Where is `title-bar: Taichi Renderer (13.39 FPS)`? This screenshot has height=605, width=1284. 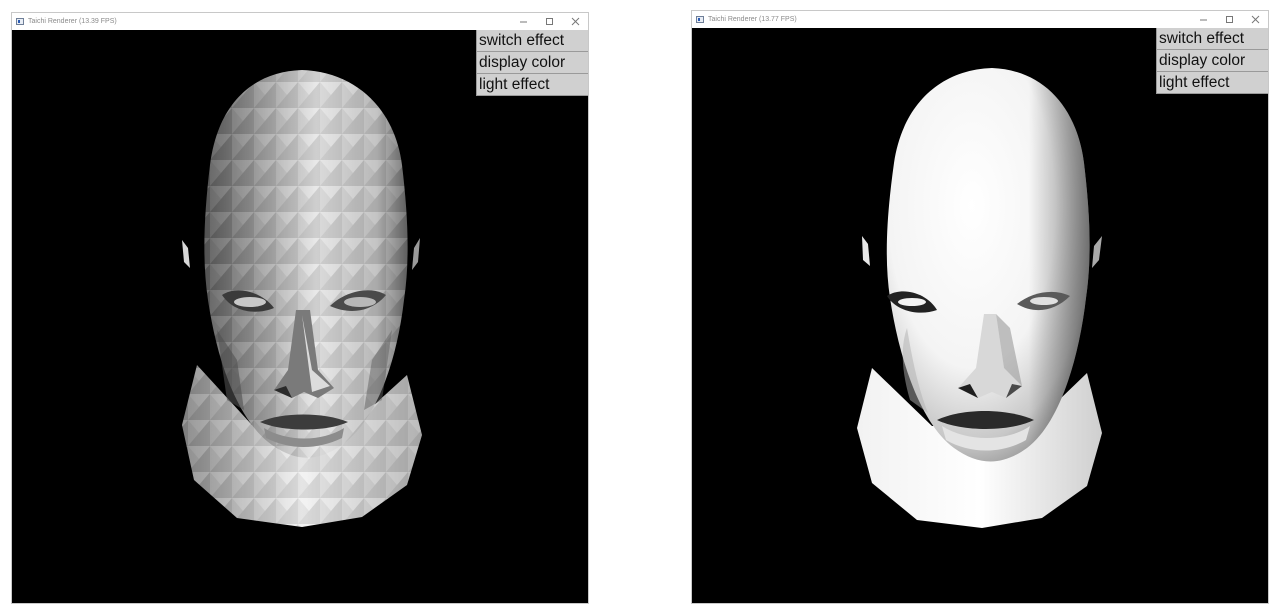 title-bar: Taichi Renderer (13.39 FPS) is located at coordinates (300, 21).